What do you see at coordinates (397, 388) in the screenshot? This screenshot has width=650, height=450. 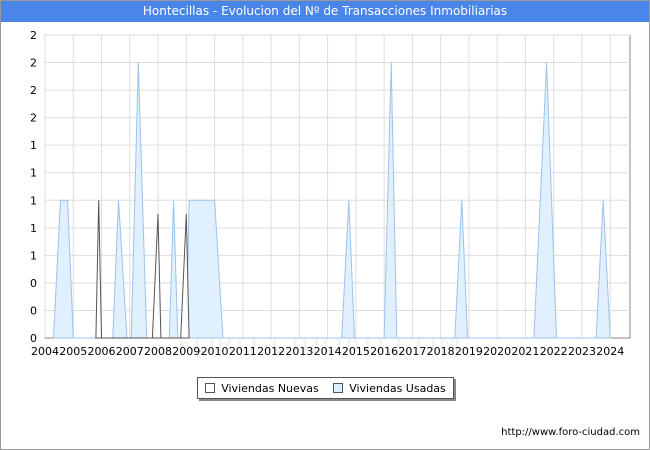 I see `legend-label-usadas: Viviendas Usadas` at bounding box center [397, 388].